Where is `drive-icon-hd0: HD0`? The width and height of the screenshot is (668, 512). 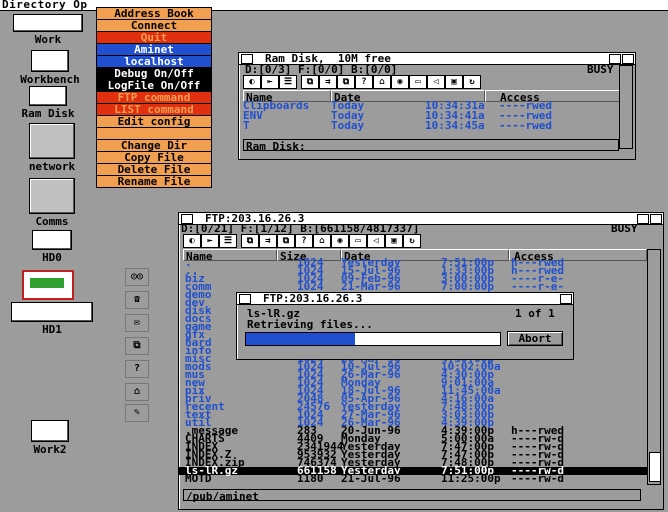
drive-icon-hd0: HD0 is located at coordinates (52, 247).